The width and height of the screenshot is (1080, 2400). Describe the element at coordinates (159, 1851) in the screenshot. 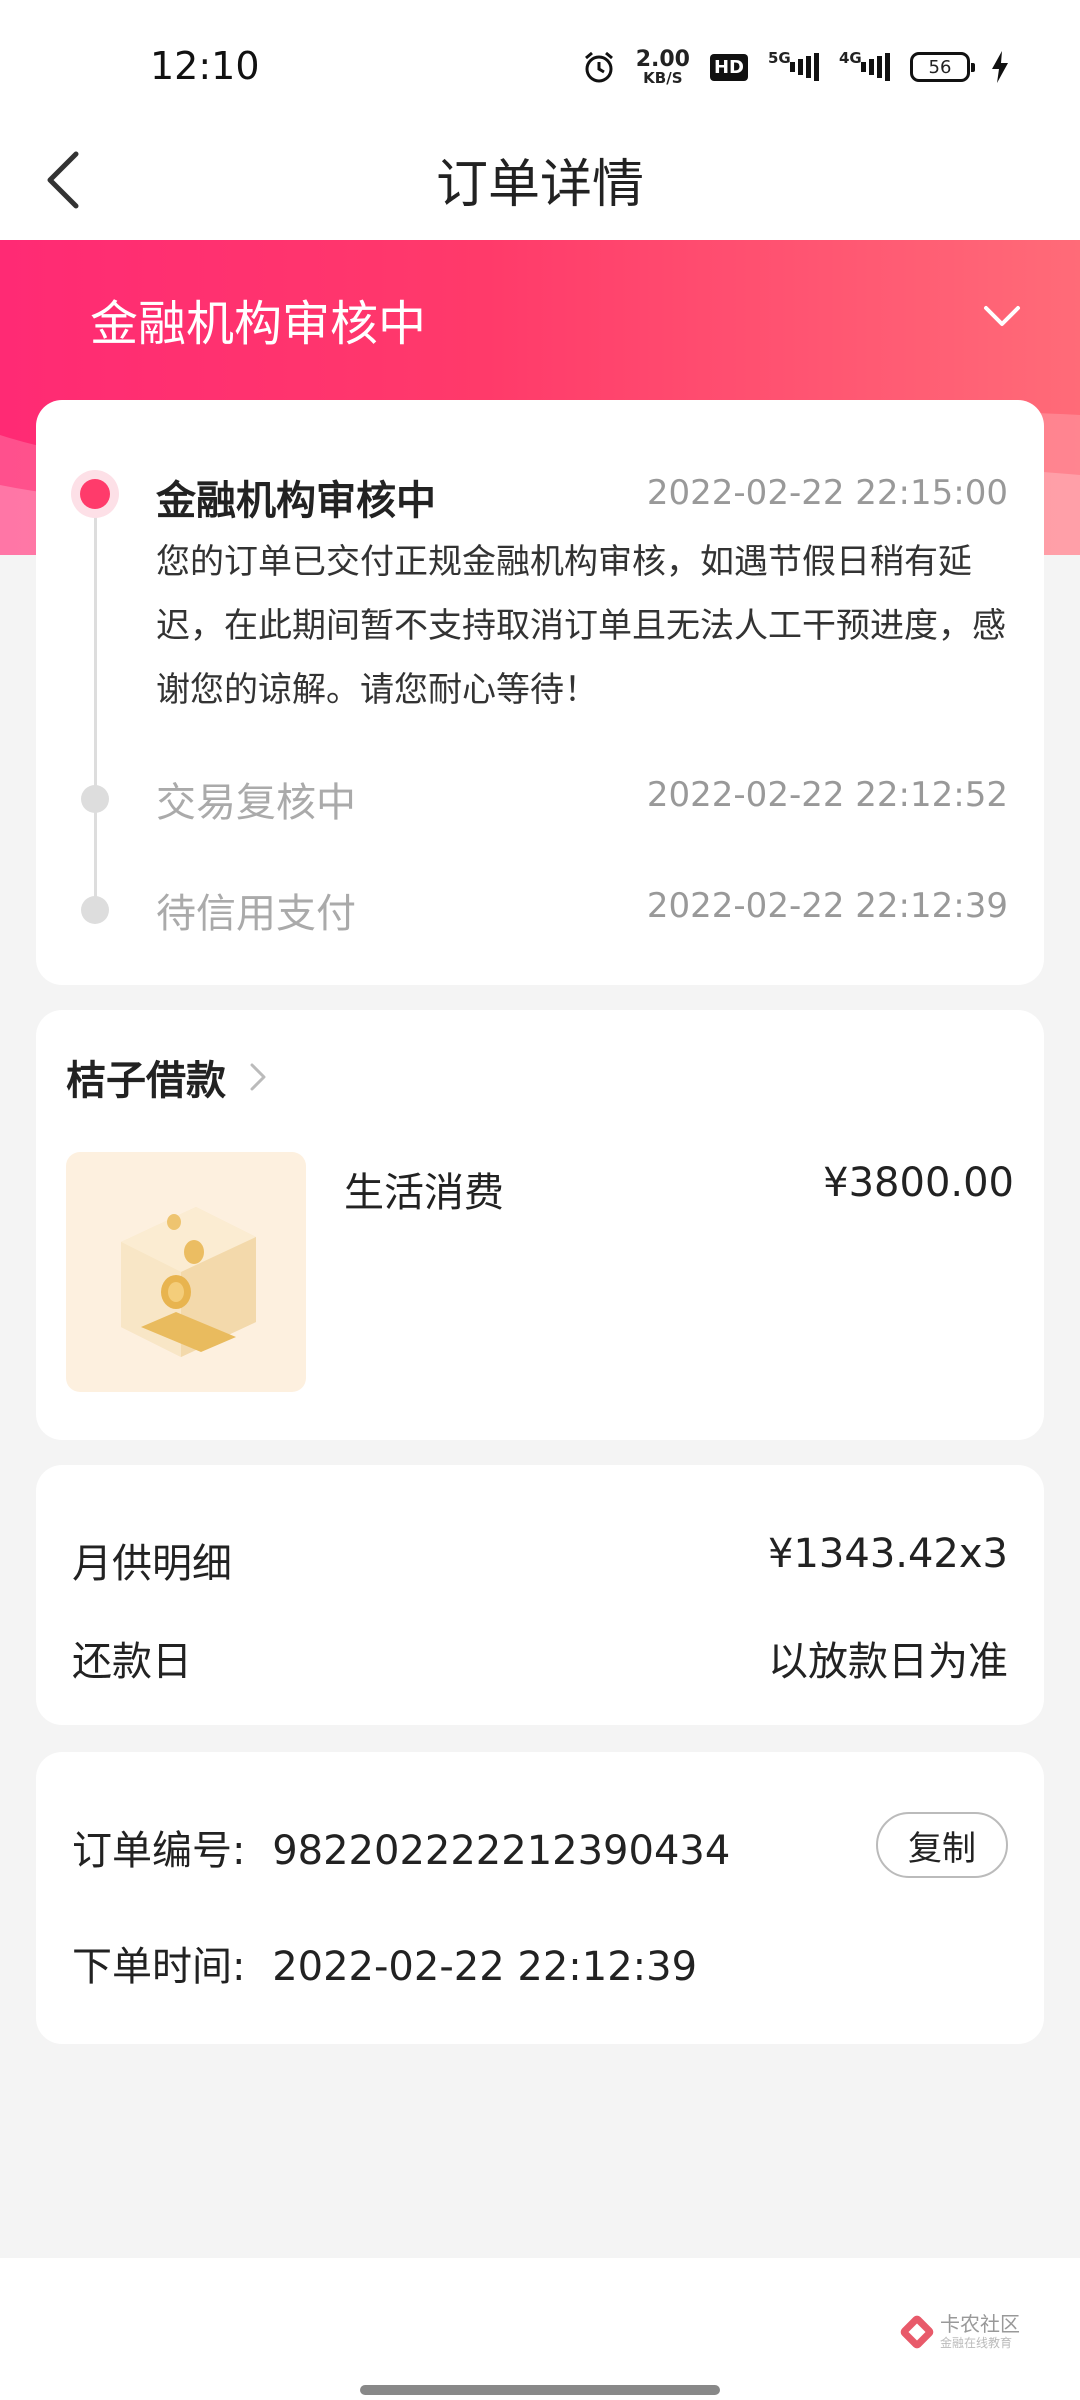

I see `order-number-label: 订单编号:` at that location.